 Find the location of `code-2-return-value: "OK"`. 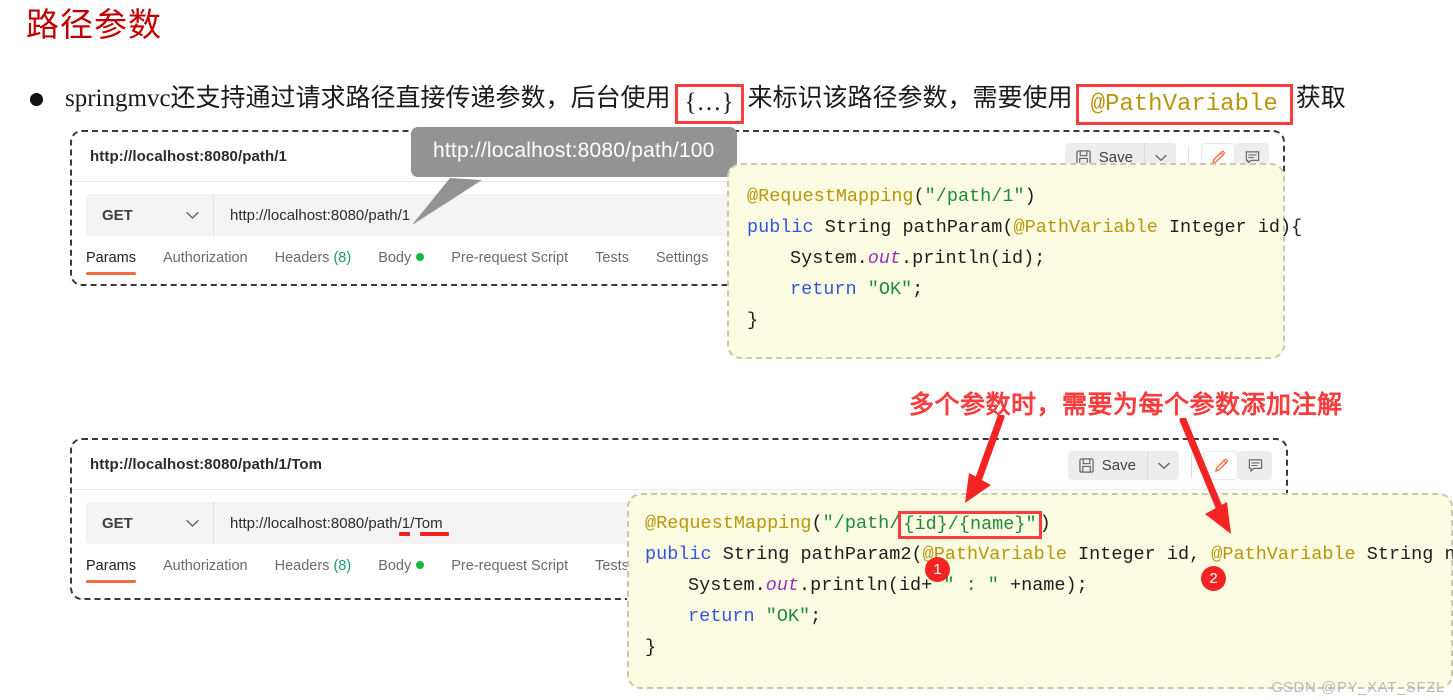

code-2-return-value: "OK" is located at coordinates (788, 616).